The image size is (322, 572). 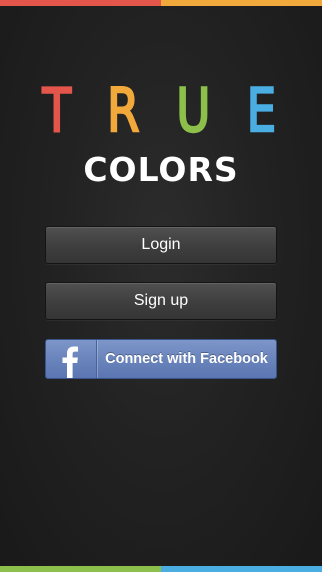 What do you see at coordinates (241, 3) in the screenshot?
I see `top-stripe-orange` at bounding box center [241, 3].